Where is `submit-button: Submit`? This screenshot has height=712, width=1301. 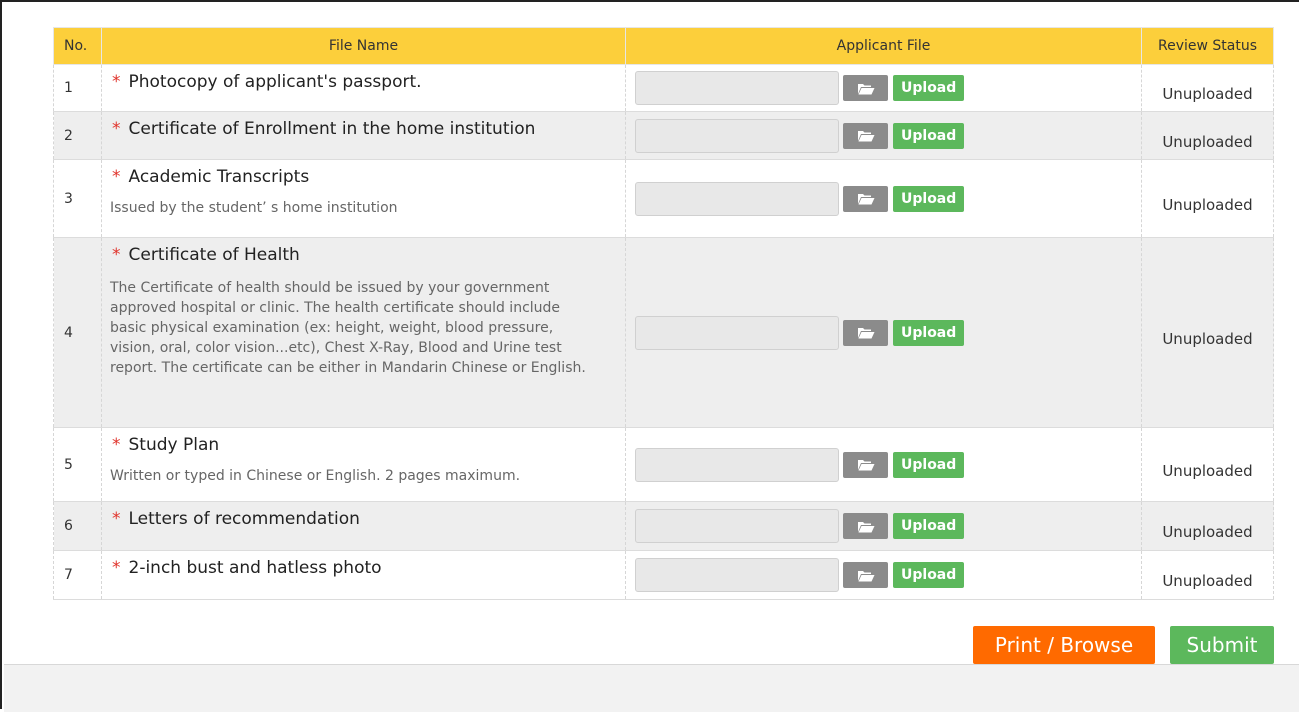 submit-button: Submit is located at coordinates (1222, 645).